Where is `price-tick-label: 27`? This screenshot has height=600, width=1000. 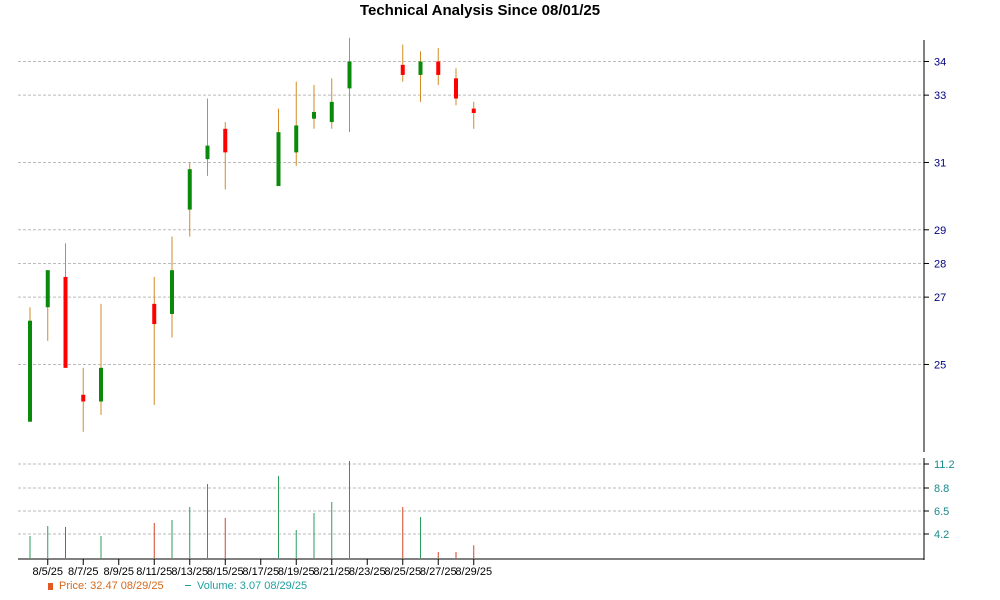 price-tick-label: 27 is located at coordinates (940, 298).